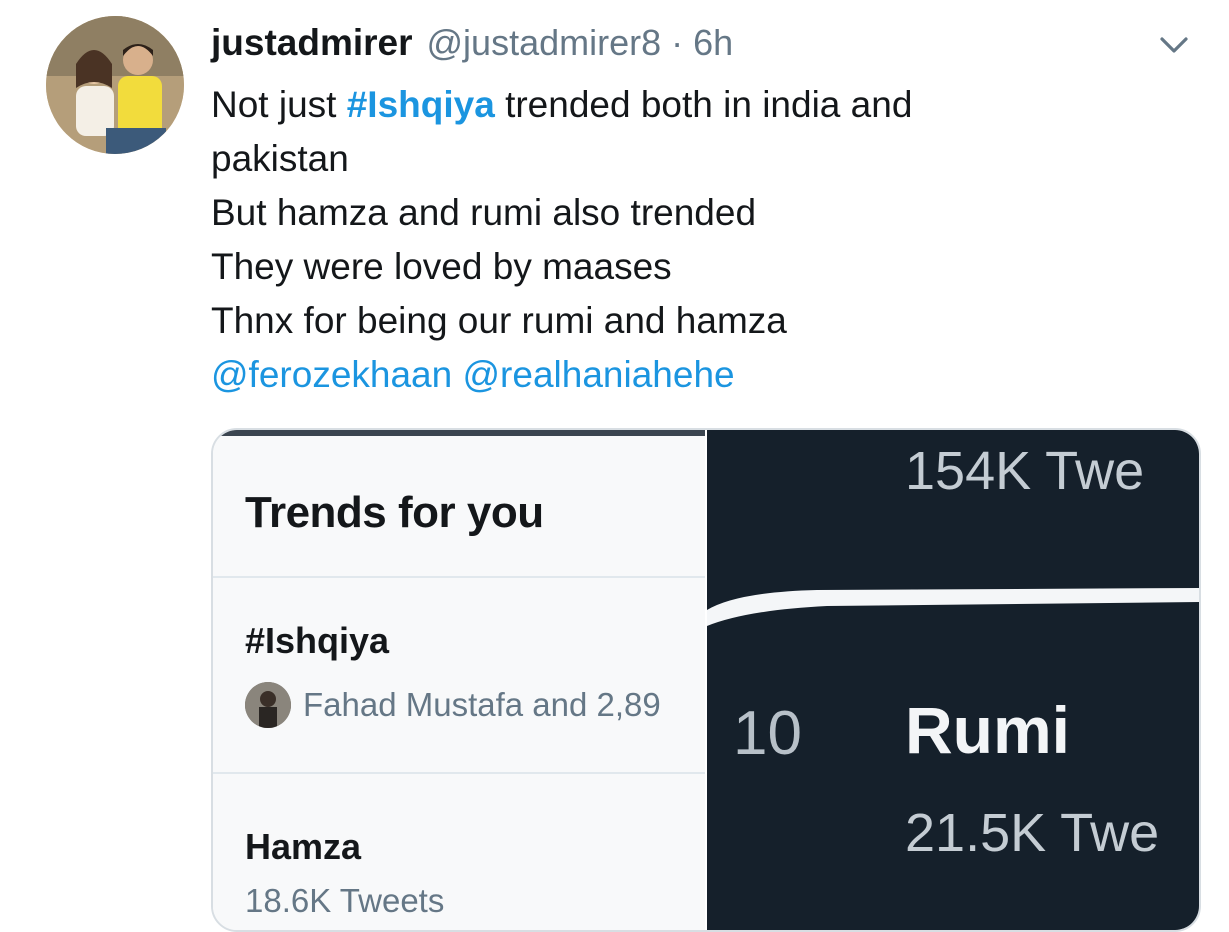 Image resolution: width=1229 pixels, height=932 pixels. Describe the element at coordinates (599, 374) in the screenshot. I see `mention-link: @realhaniahehe` at that location.